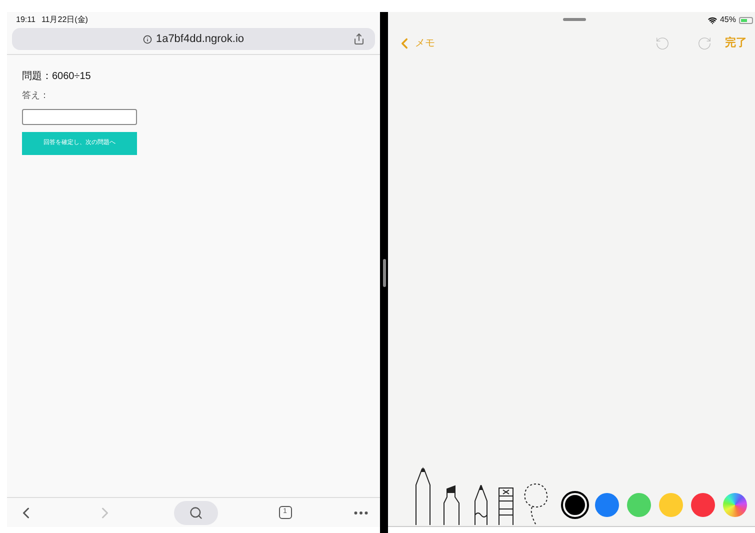 The width and height of the screenshot is (755, 533). I want to click on multitask-handle, so click(574, 19).